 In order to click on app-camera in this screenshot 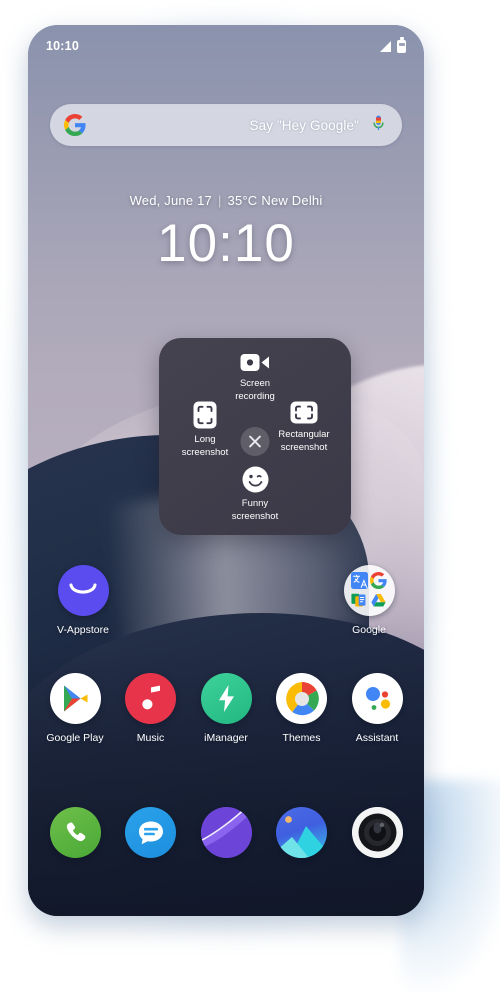, I will do `click(377, 836)`.